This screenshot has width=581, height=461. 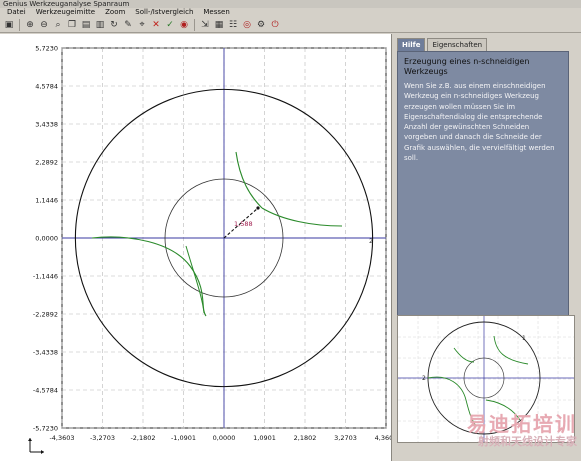 I want to click on x-tick-label: 2,1802, so click(x=305, y=438).